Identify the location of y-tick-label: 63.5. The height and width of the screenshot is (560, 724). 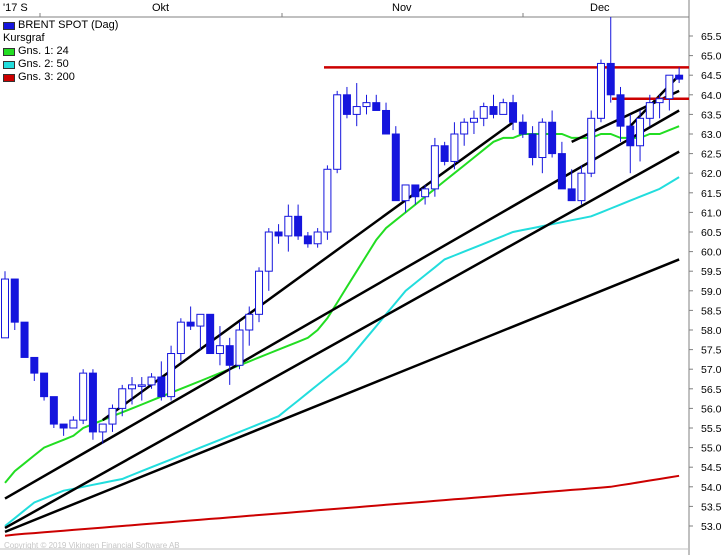
(711, 115).